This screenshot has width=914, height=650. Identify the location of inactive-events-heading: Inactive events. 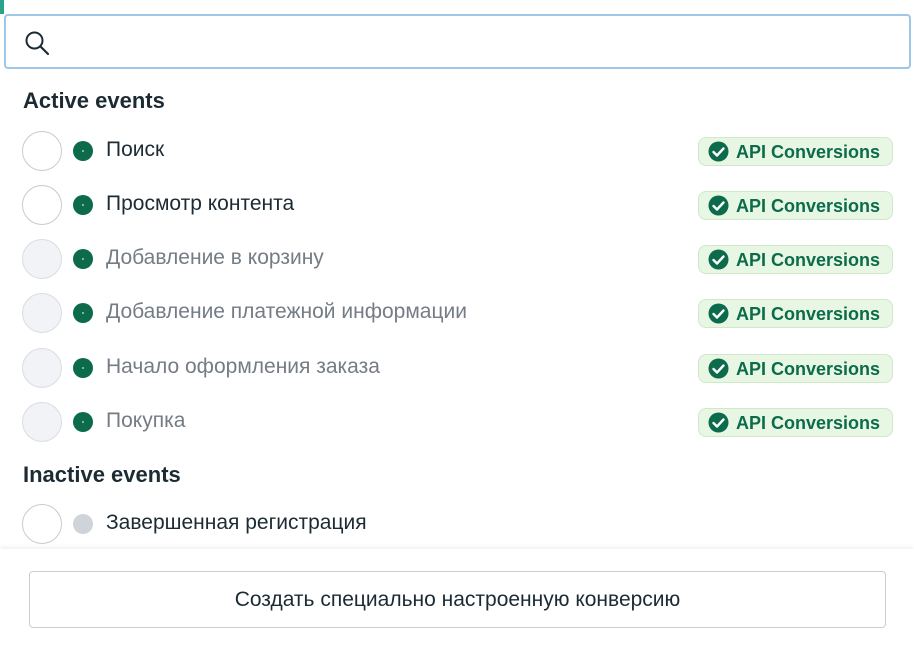
(102, 474).